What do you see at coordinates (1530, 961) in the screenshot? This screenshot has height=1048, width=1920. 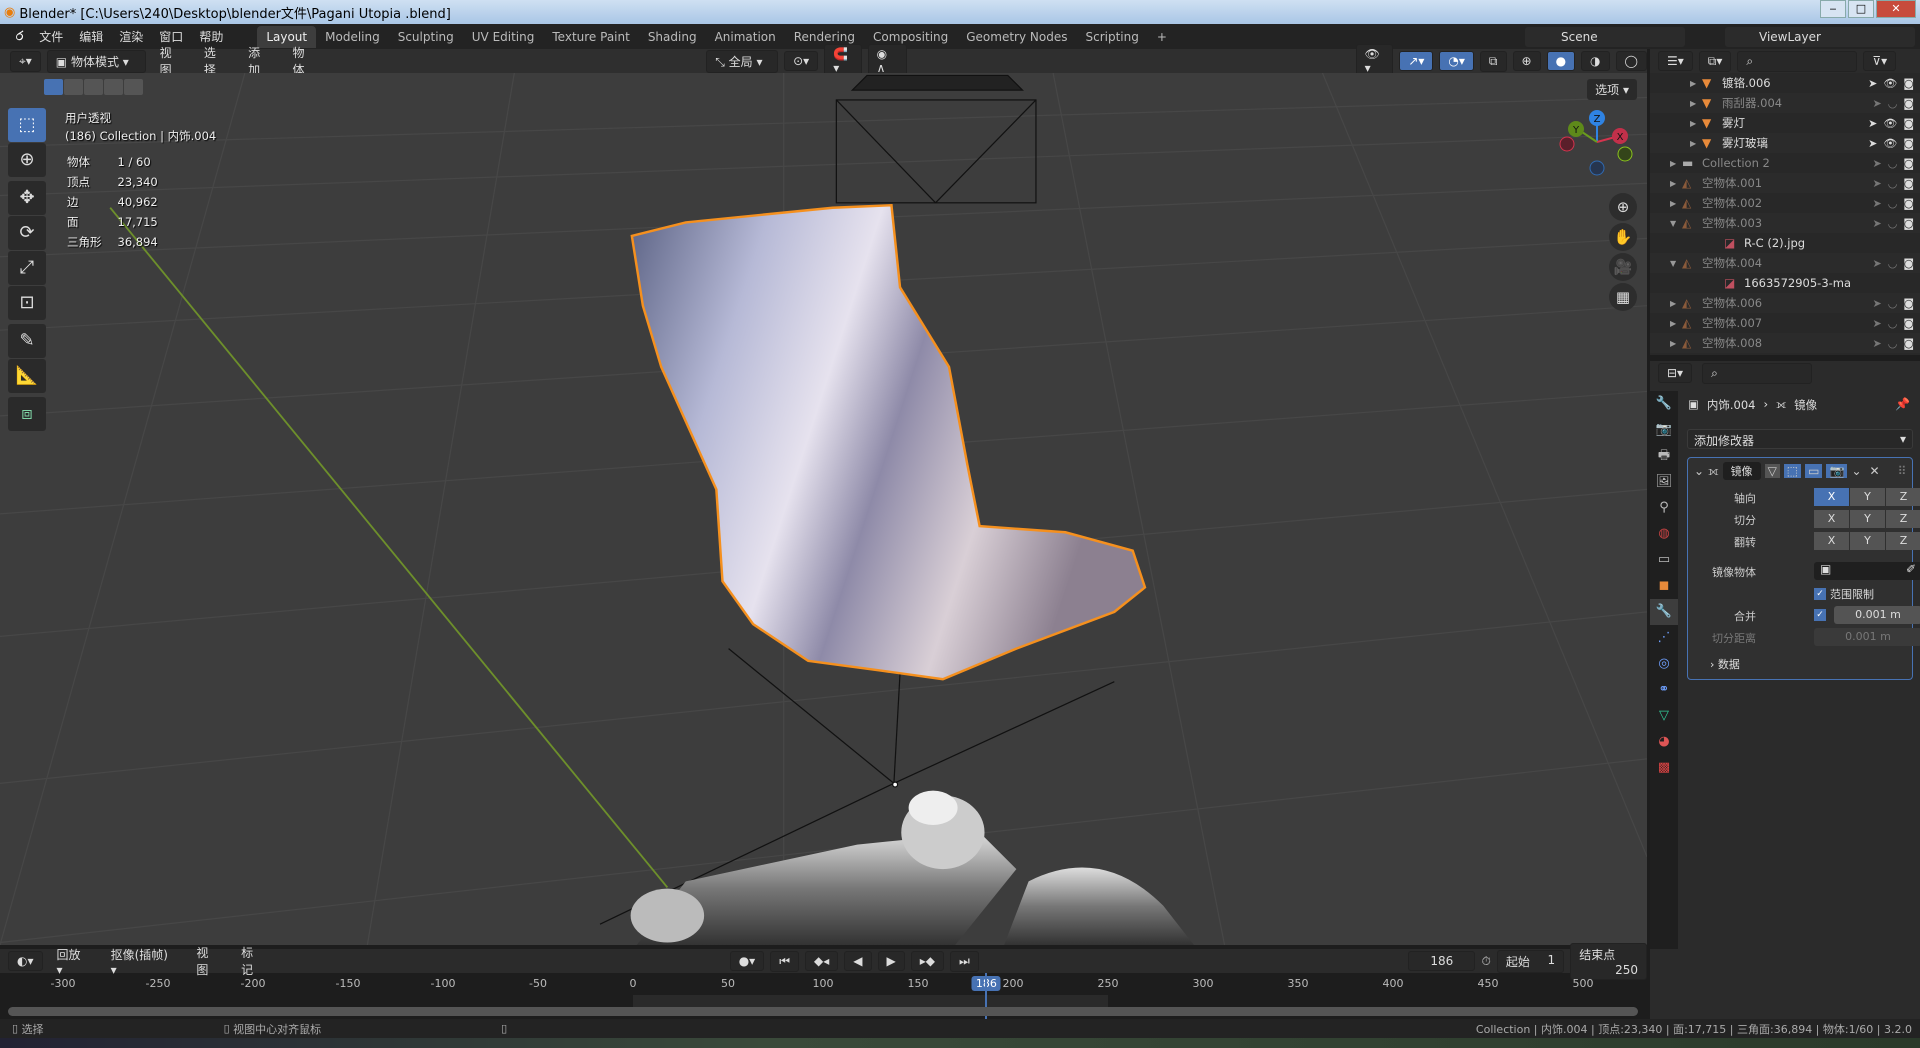 I see `start-frame-field: 起始 1` at bounding box center [1530, 961].